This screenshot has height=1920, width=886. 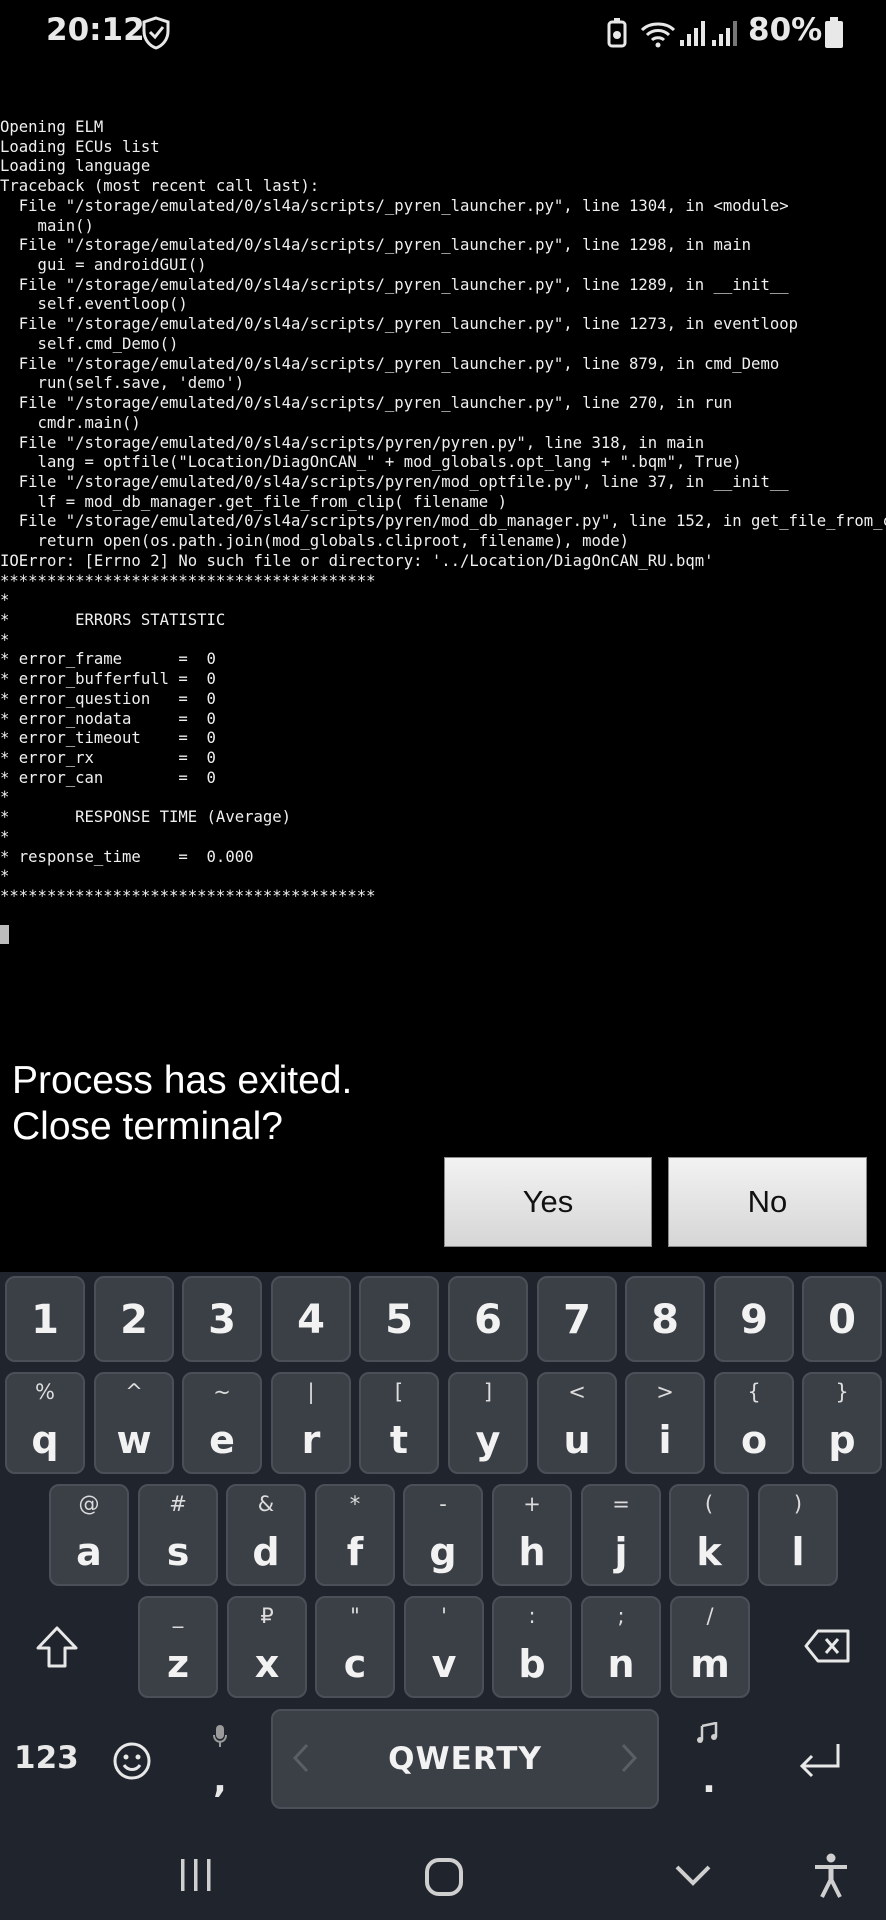 What do you see at coordinates (222, 1319) in the screenshot?
I see `key-3: 3` at bounding box center [222, 1319].